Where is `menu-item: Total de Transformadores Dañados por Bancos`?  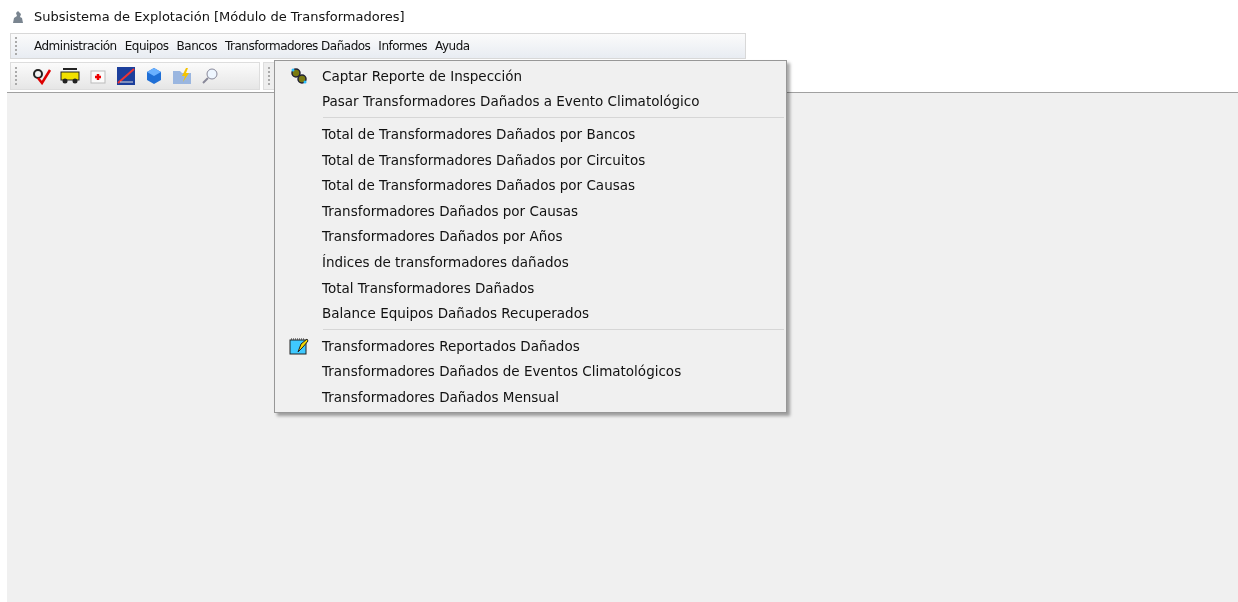 menu-item: Total de Transformadores Dañados por Bancos is located at coordinates (530, 134).